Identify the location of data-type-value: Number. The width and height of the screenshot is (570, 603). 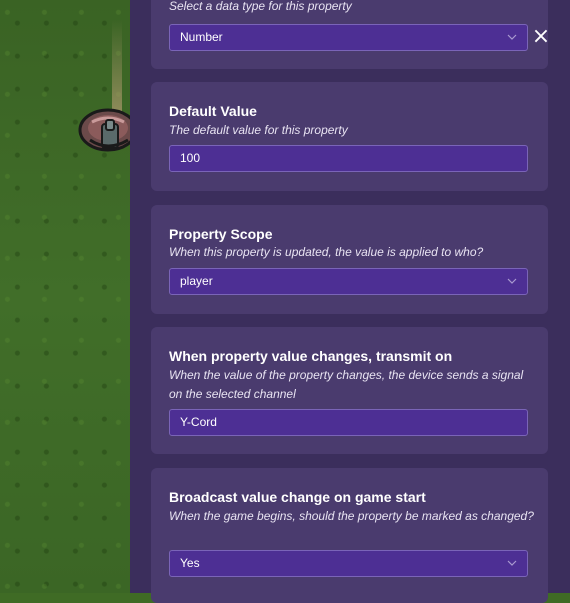
(201, 37).